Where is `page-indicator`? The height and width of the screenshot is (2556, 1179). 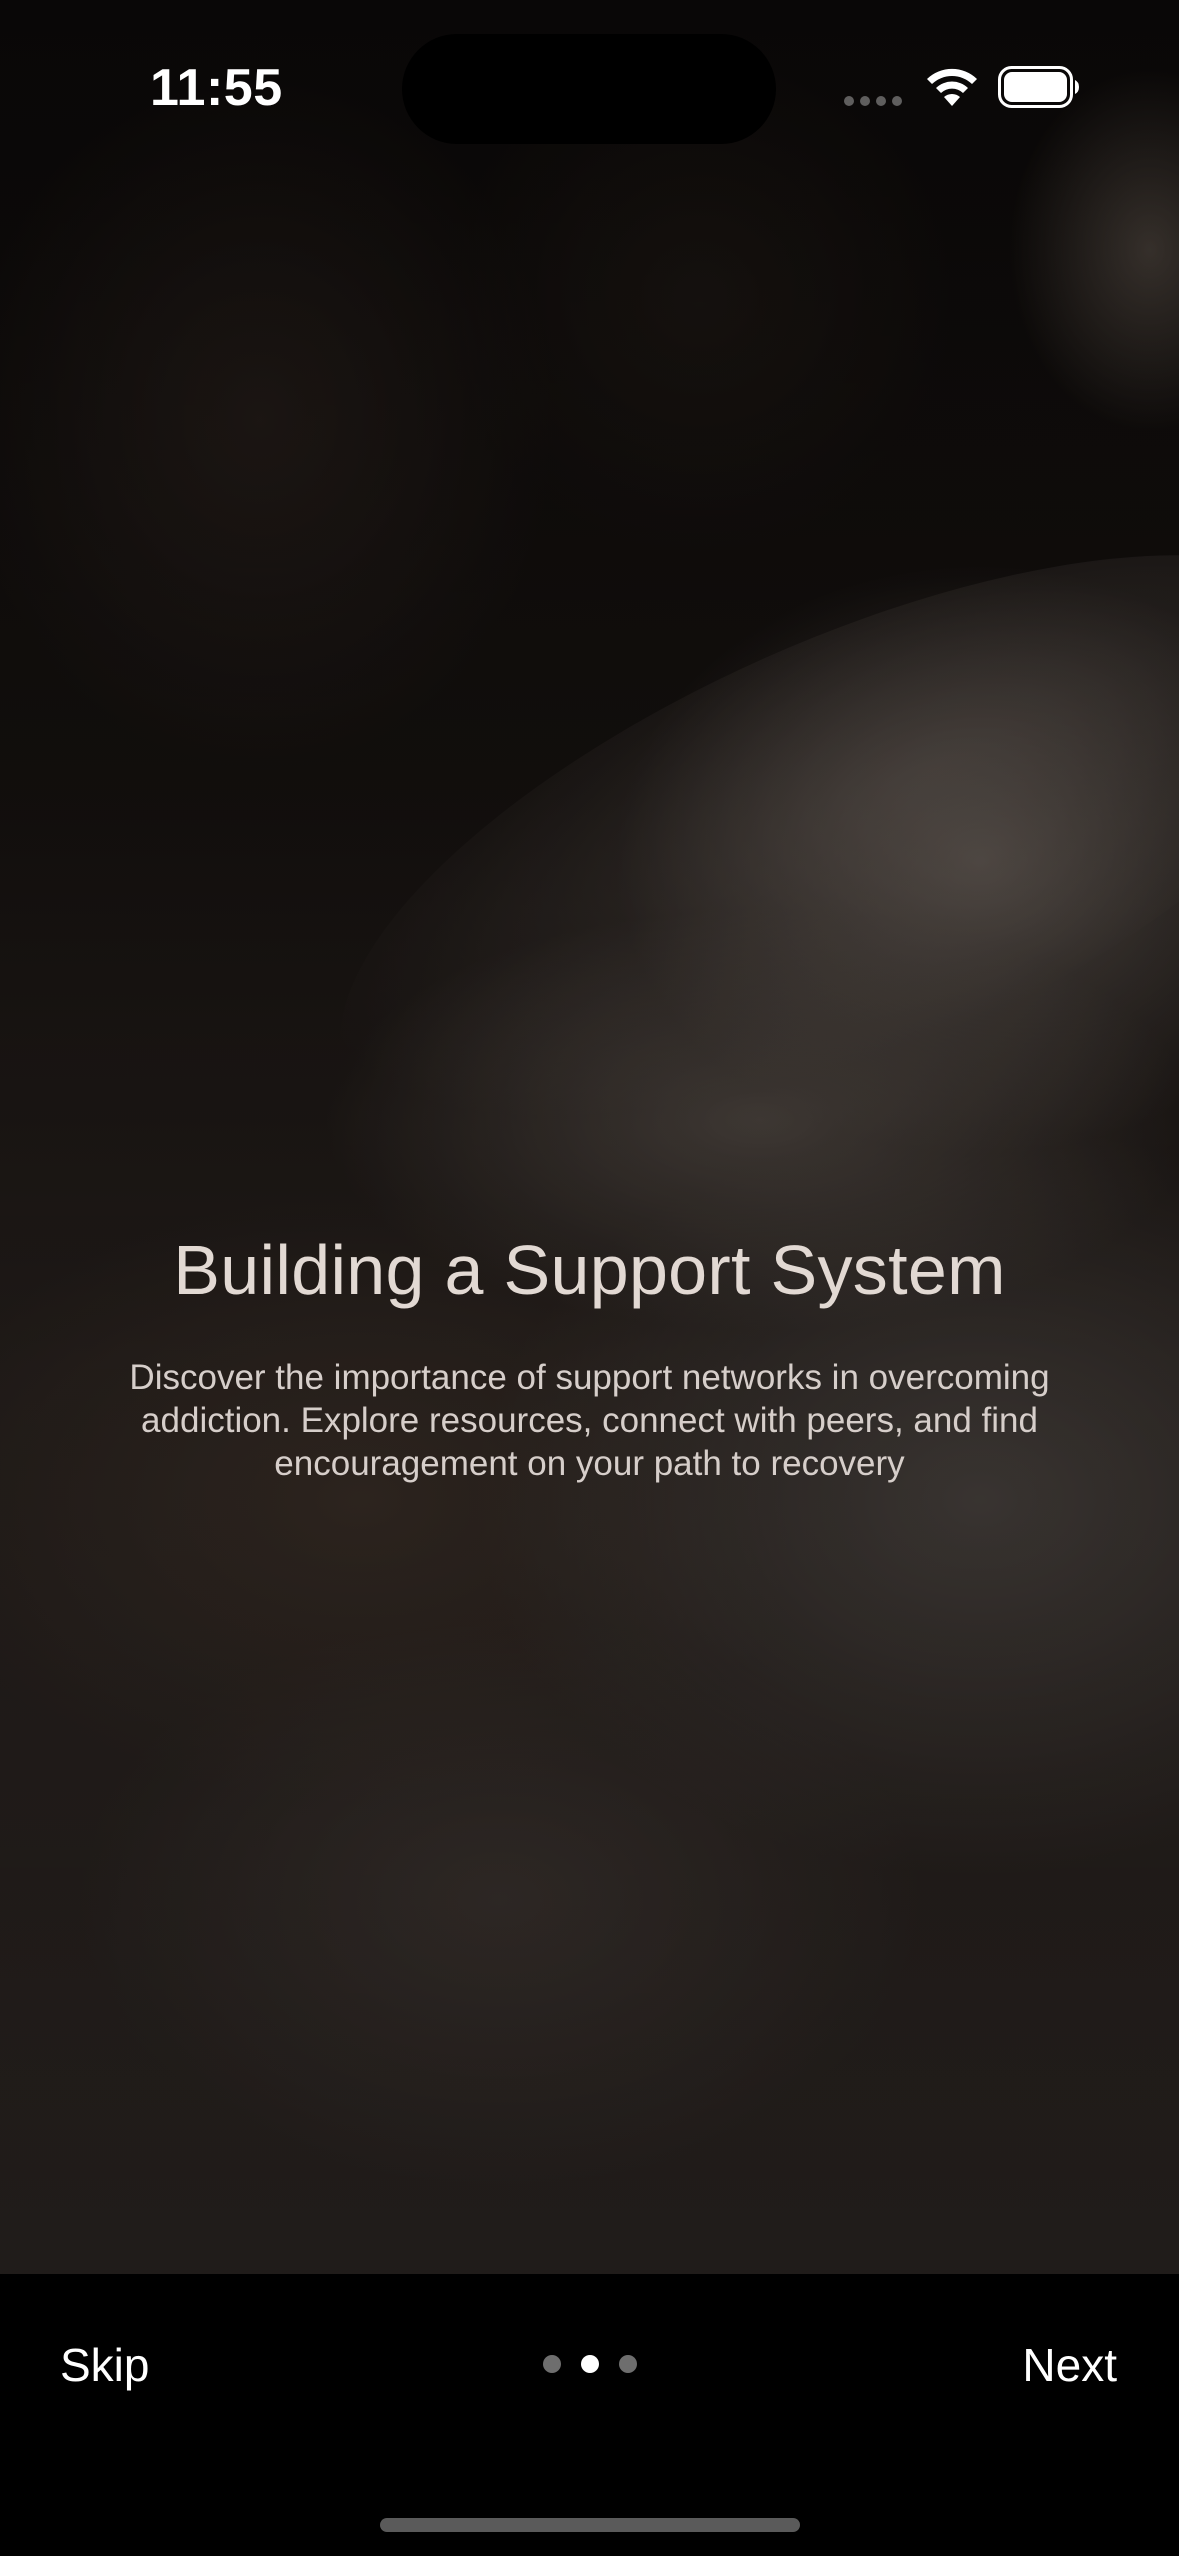
page-indicator is located at coordinates (590, 2364).